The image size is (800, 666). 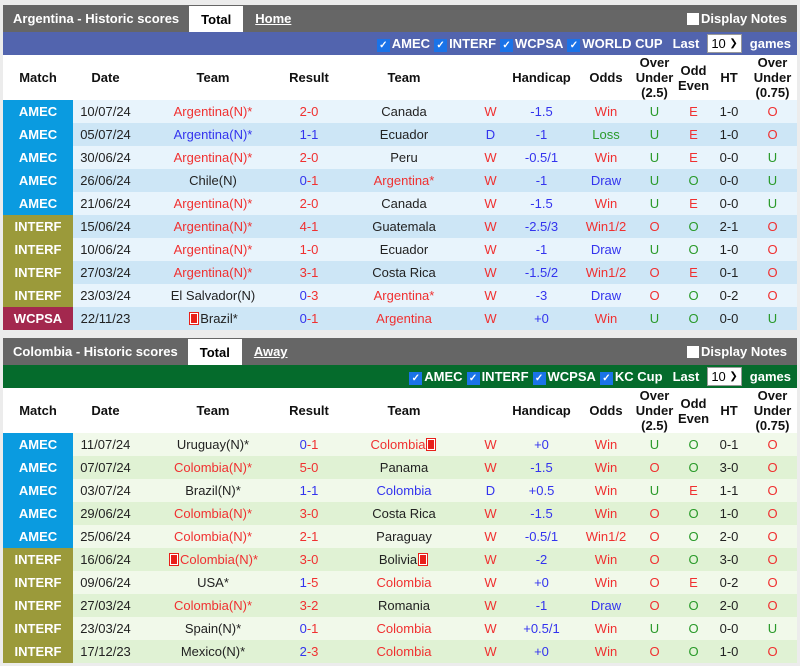 I want to click on team-name: Bolivia, so click(x=398, y=559).